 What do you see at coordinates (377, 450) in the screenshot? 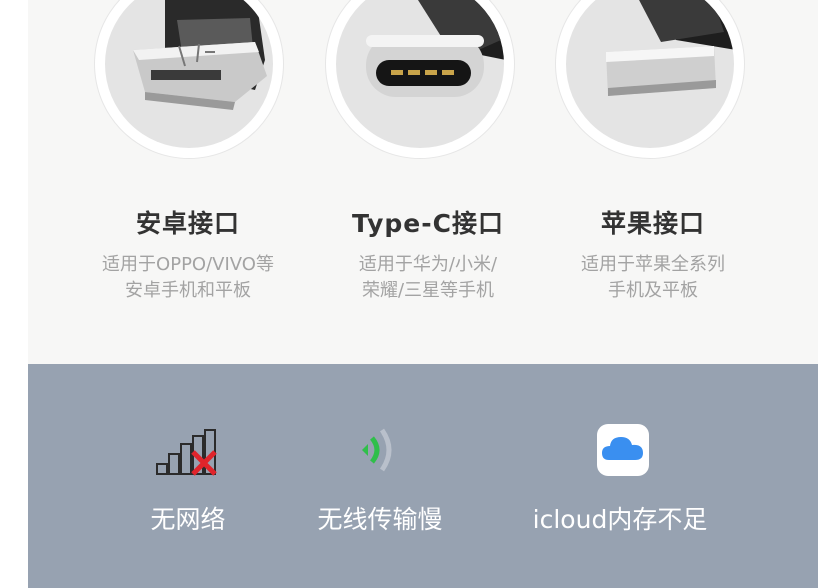
I see `weak-wifi-icon` at bounding box center [377, 450].